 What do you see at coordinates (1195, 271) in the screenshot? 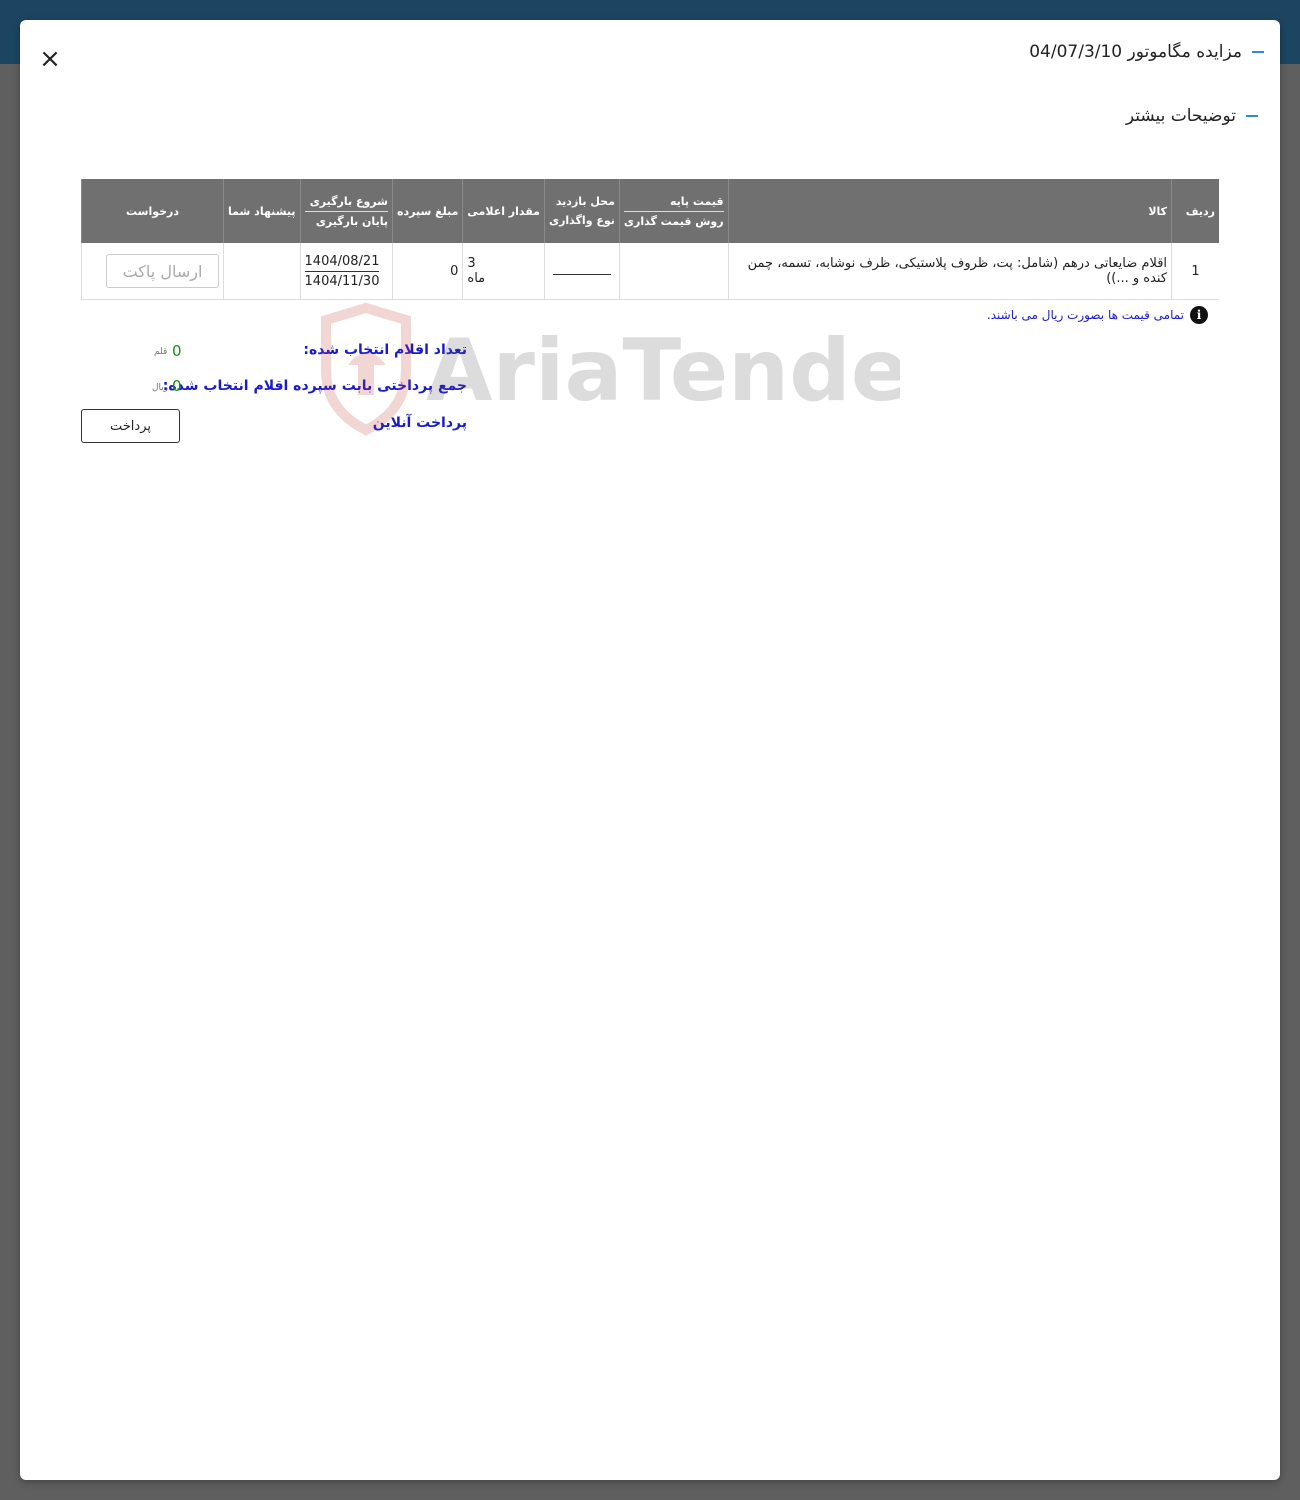
I see `cell-row-number: 1` at bounding box center [1195, 271].